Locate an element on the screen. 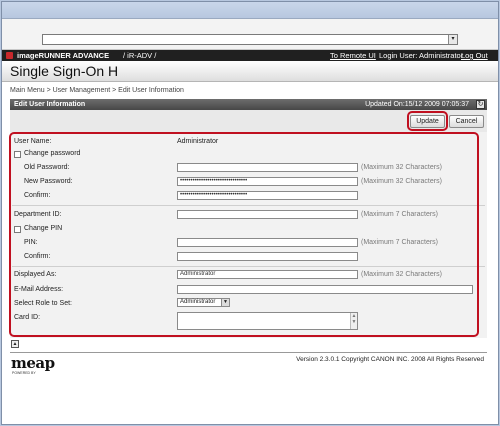  meap-logo: meap is located at coordinates (33, 363).